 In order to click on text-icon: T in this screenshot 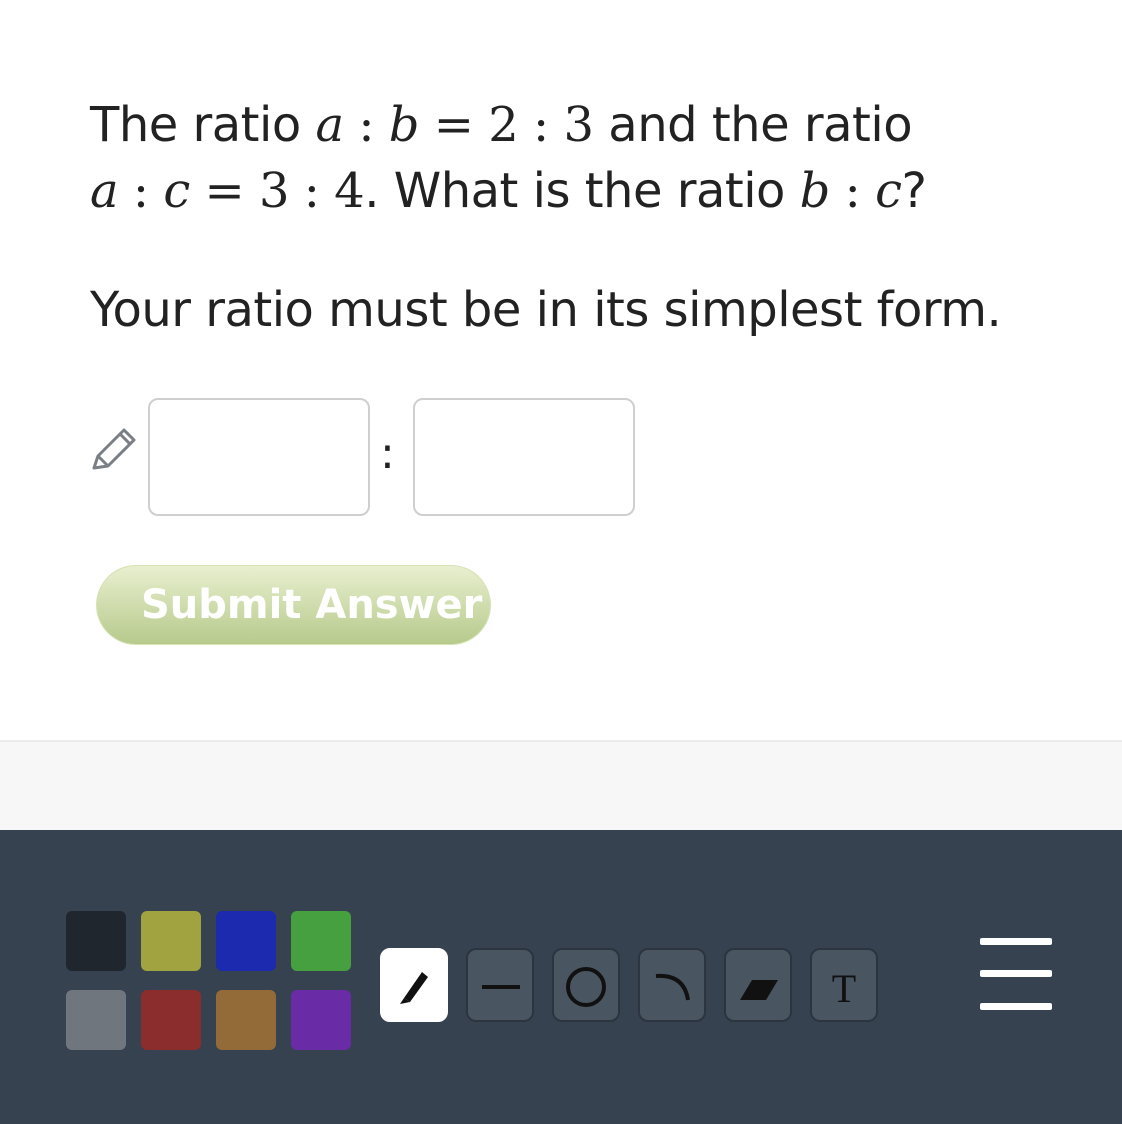, I will do `click(844, 988)`.